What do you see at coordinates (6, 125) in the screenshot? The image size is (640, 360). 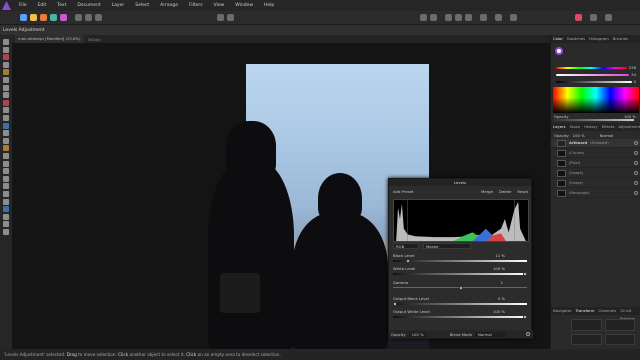 I see `gradient-tool-icon` at bounding box center [6, 125].